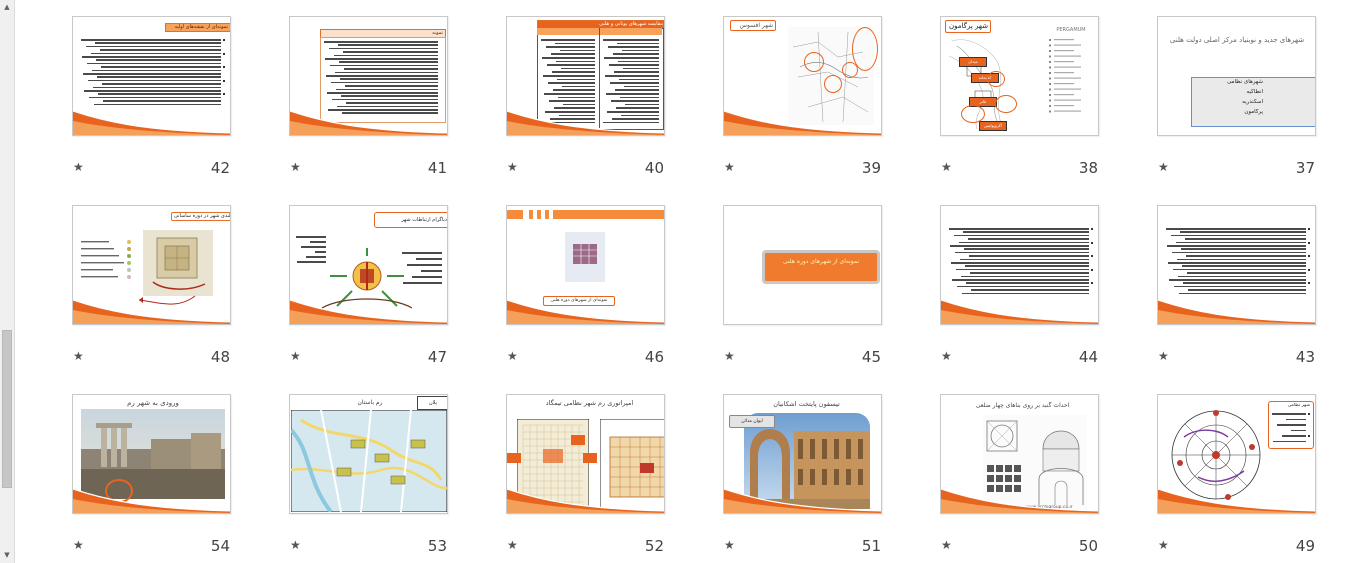  I want to click on slide-cell: ورودی به شهر رم ★ 54, so click(123, 470).